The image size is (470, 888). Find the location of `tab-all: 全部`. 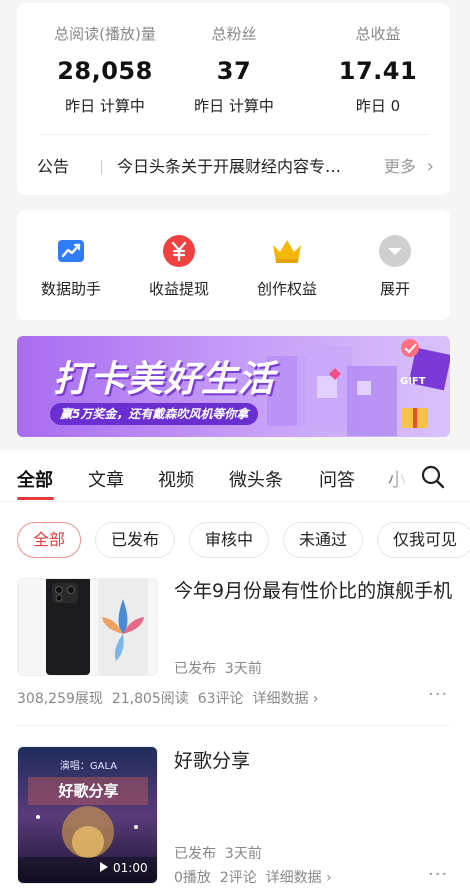

tab-all: 全部 is located at coordinates (35, 479).